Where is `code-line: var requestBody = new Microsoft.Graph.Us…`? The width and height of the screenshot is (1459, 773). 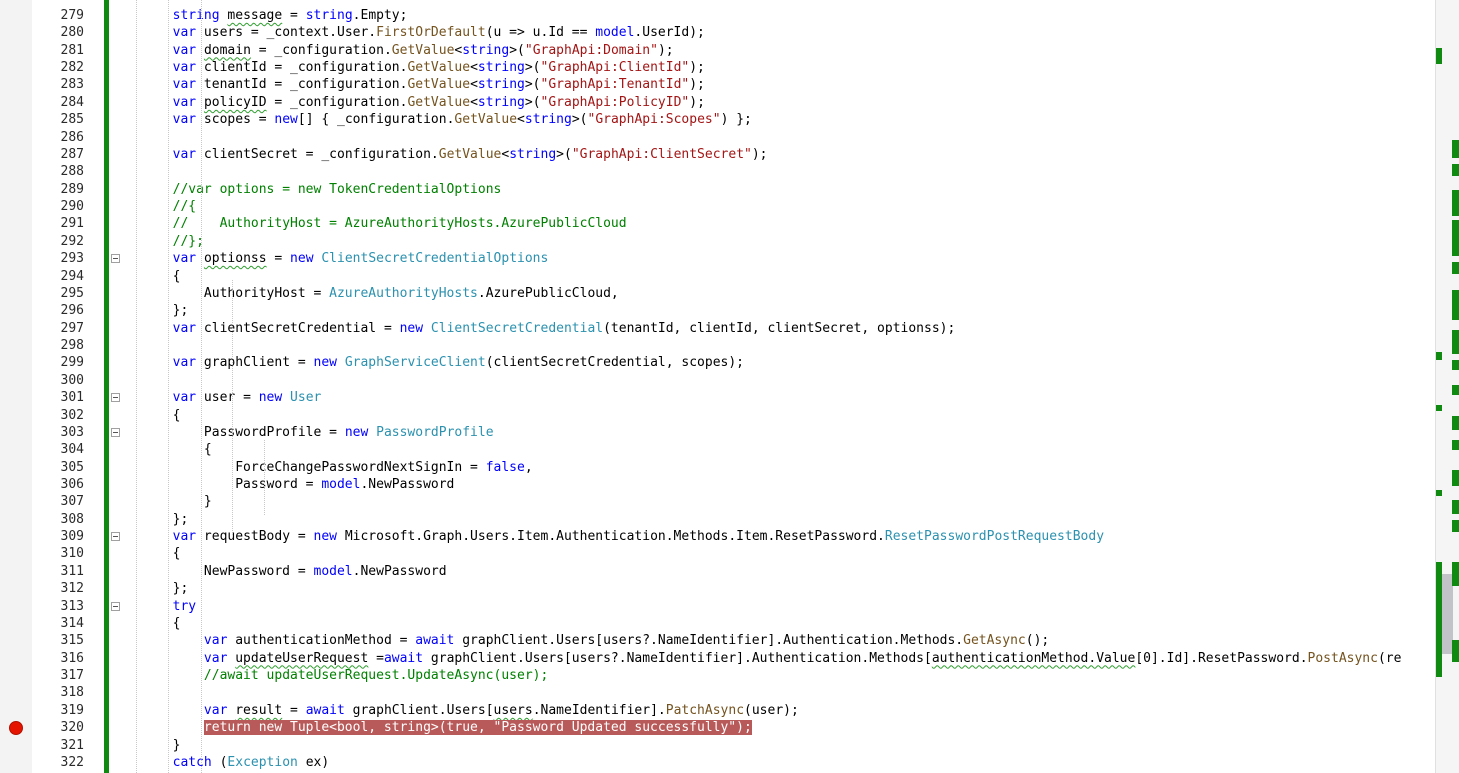
code-line: var requestBody = new Microsoft.Graph.Us… is located at coordinates (772, 536).